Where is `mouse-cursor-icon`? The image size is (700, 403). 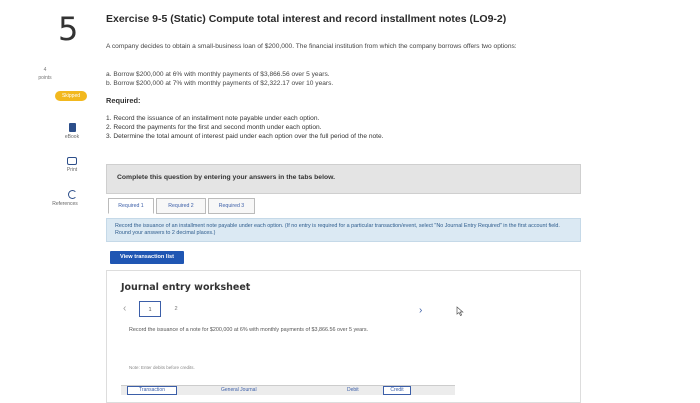
mouse-cursor-icon is located at coordinates (460, 311).